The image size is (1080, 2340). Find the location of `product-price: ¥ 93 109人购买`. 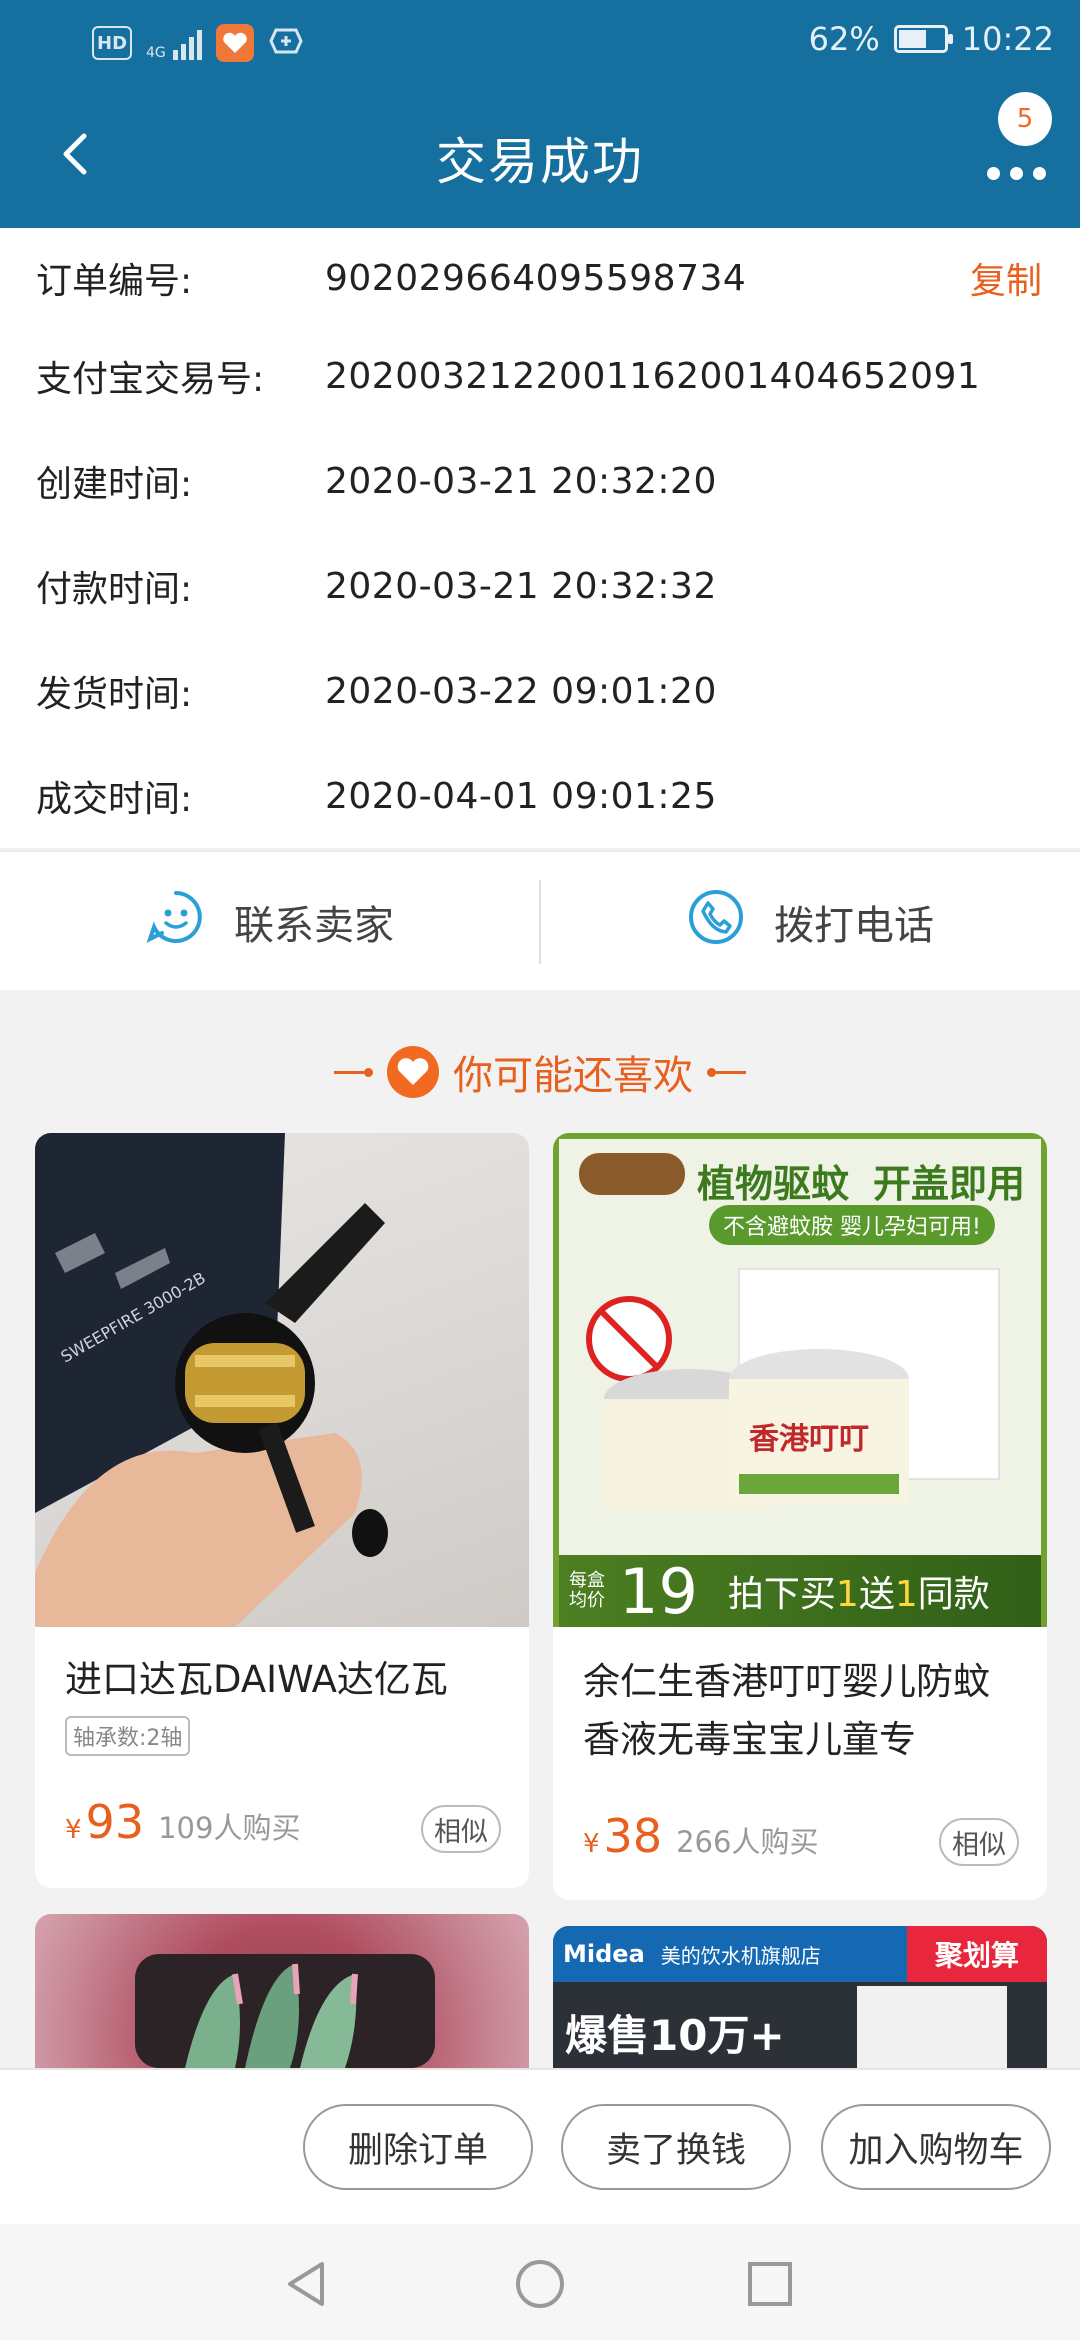

product-price: ¥ 93 109人购买 is located at coordinates (182, 1822).